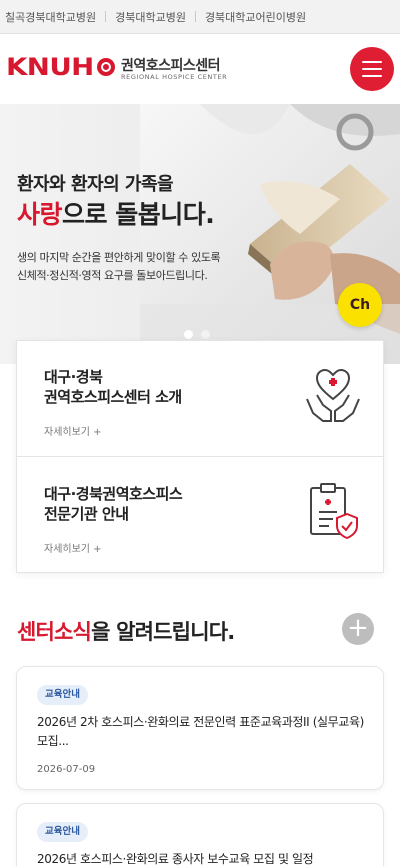 The width and height of the screenshot is (400, 866). I want to click on hospital-links-bar: 칠곡경북대학교병원 경북대학교병원 경북대학교어린이병원, so click(200, 17).